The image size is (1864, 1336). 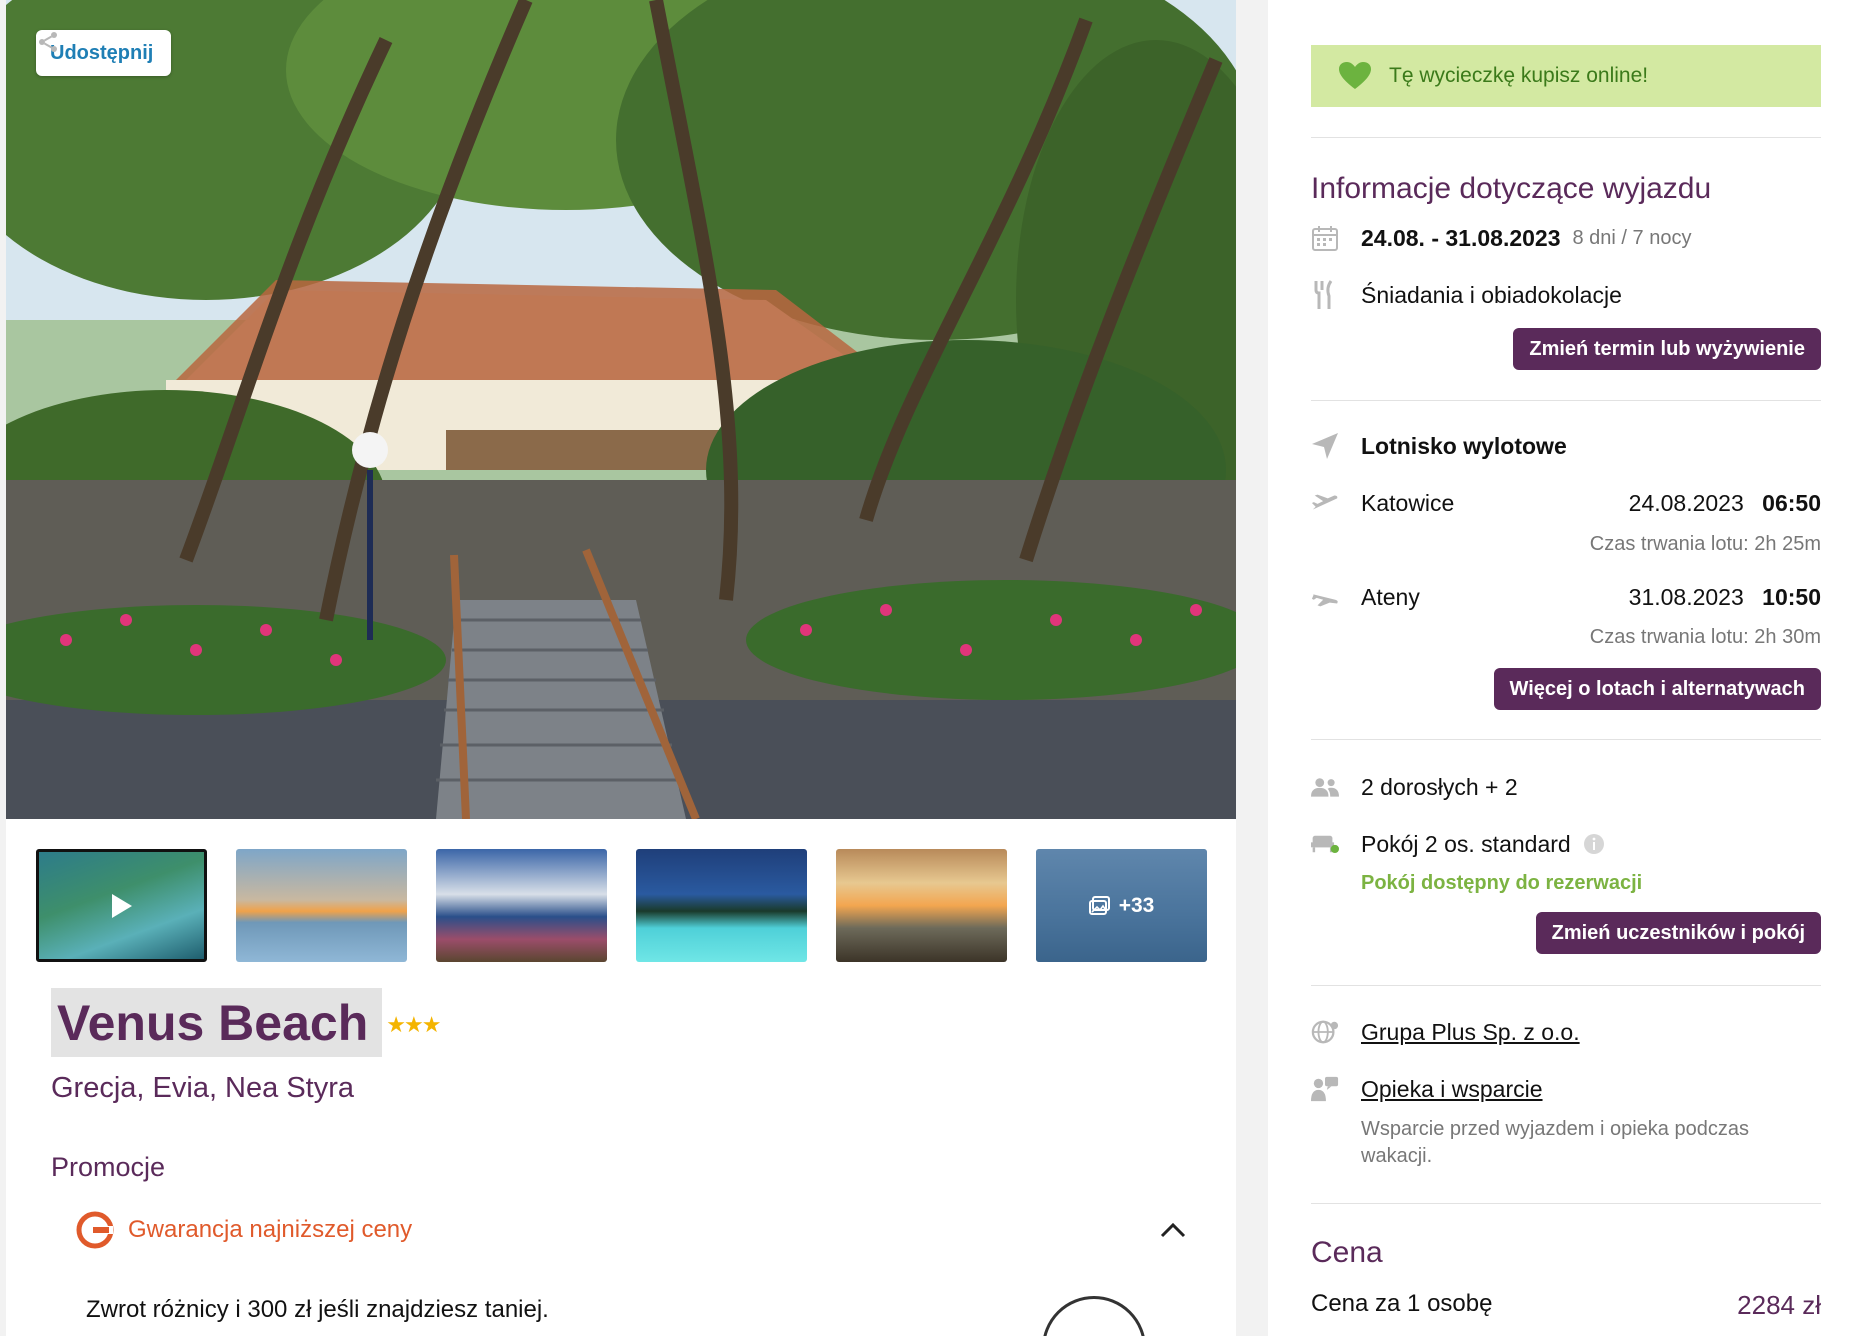 I want to click on gallery-thumb-terrace, so click(x=521, y=905).